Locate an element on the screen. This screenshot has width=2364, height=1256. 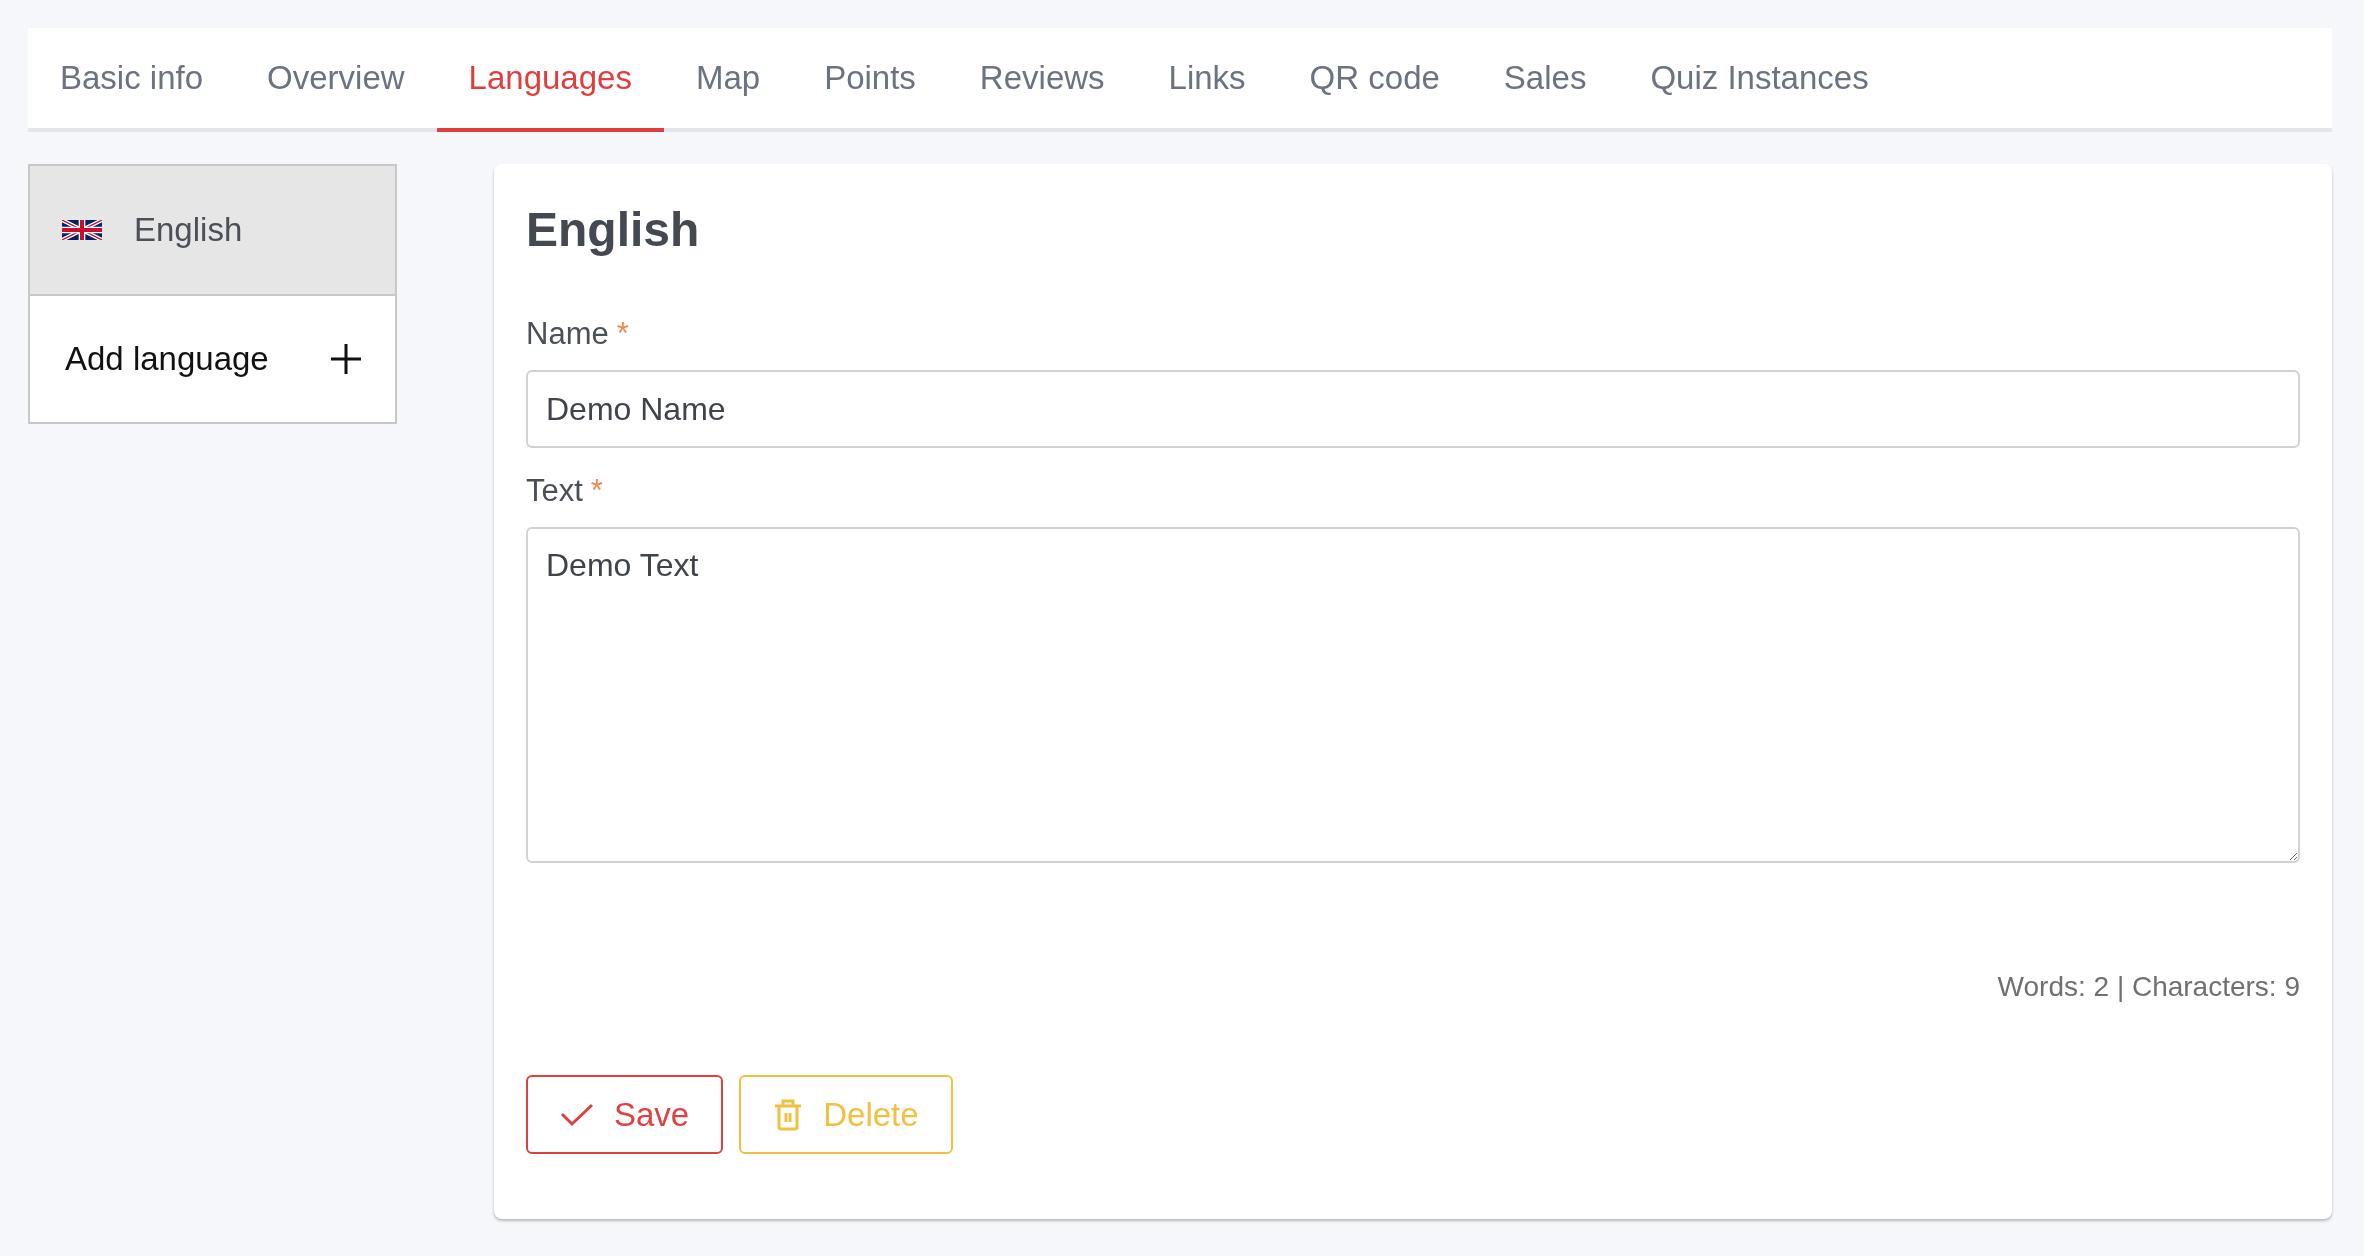
name-input: Demo Name is located at coordinates (1413, 409).